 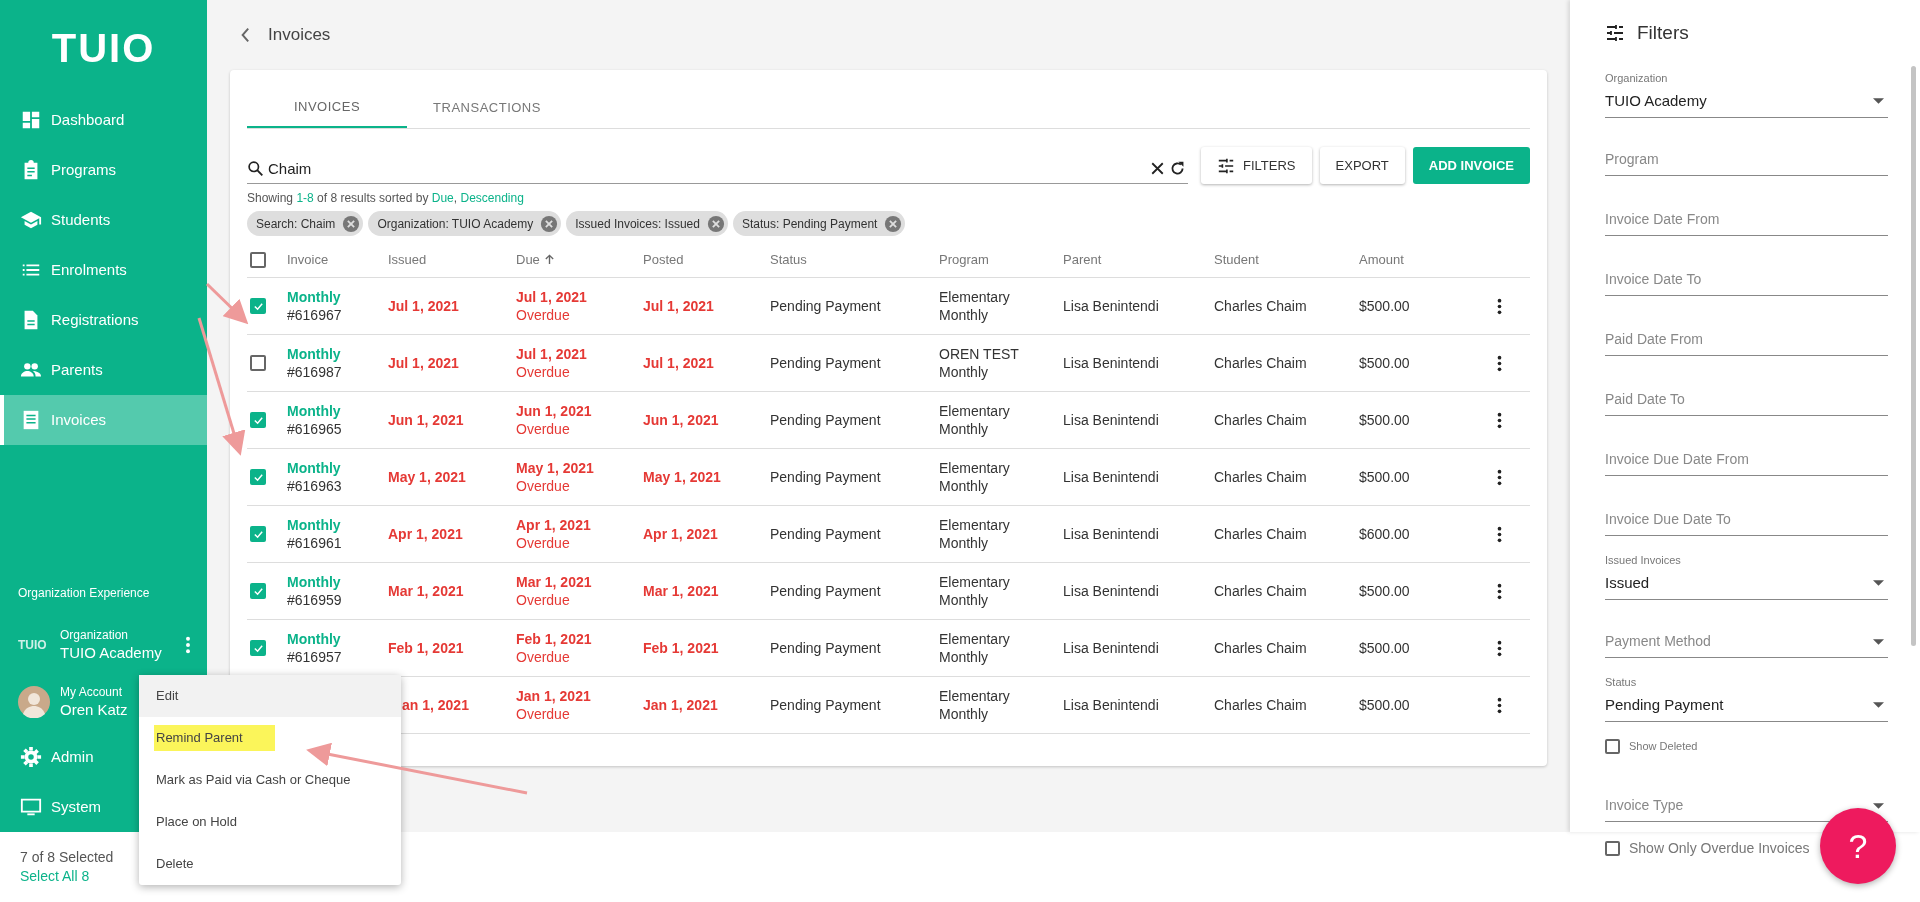 I want to click on filter-chip: Search: Chaim, so click(x=305, y=223).